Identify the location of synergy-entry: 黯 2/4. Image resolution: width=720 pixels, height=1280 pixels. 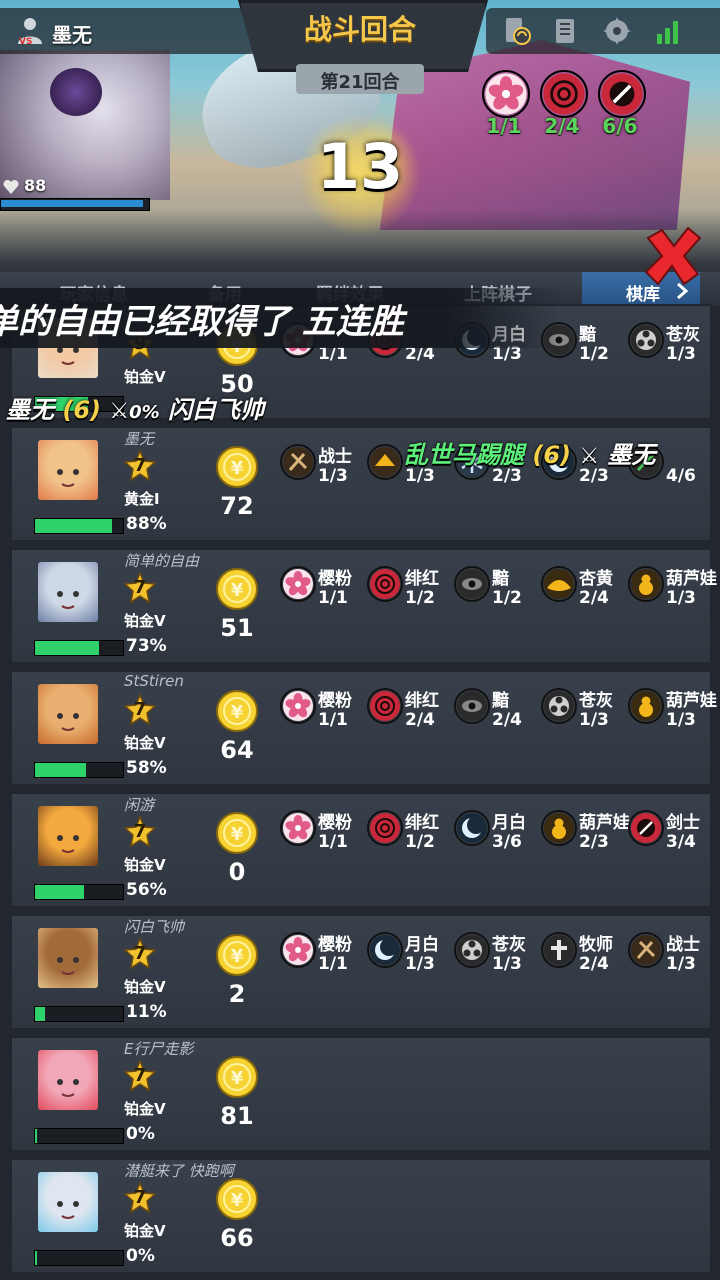
(497, 716).